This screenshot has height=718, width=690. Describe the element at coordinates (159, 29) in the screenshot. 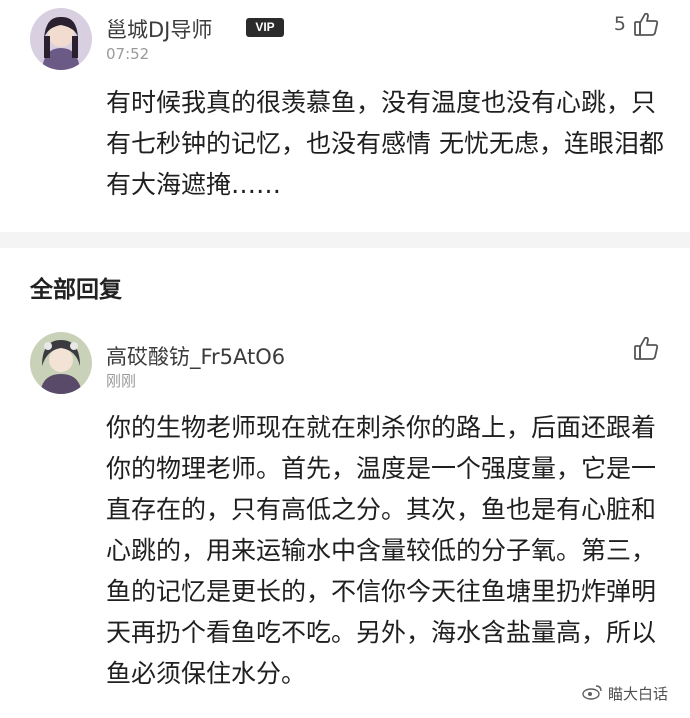

I see `username: 邕城DJ导师` at that location.